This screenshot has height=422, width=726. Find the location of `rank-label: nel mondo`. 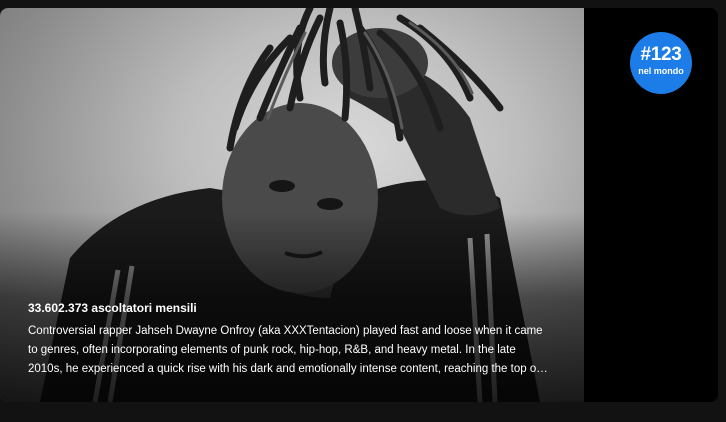

rank-label: nel mondo is located at coordinates (661, 71).